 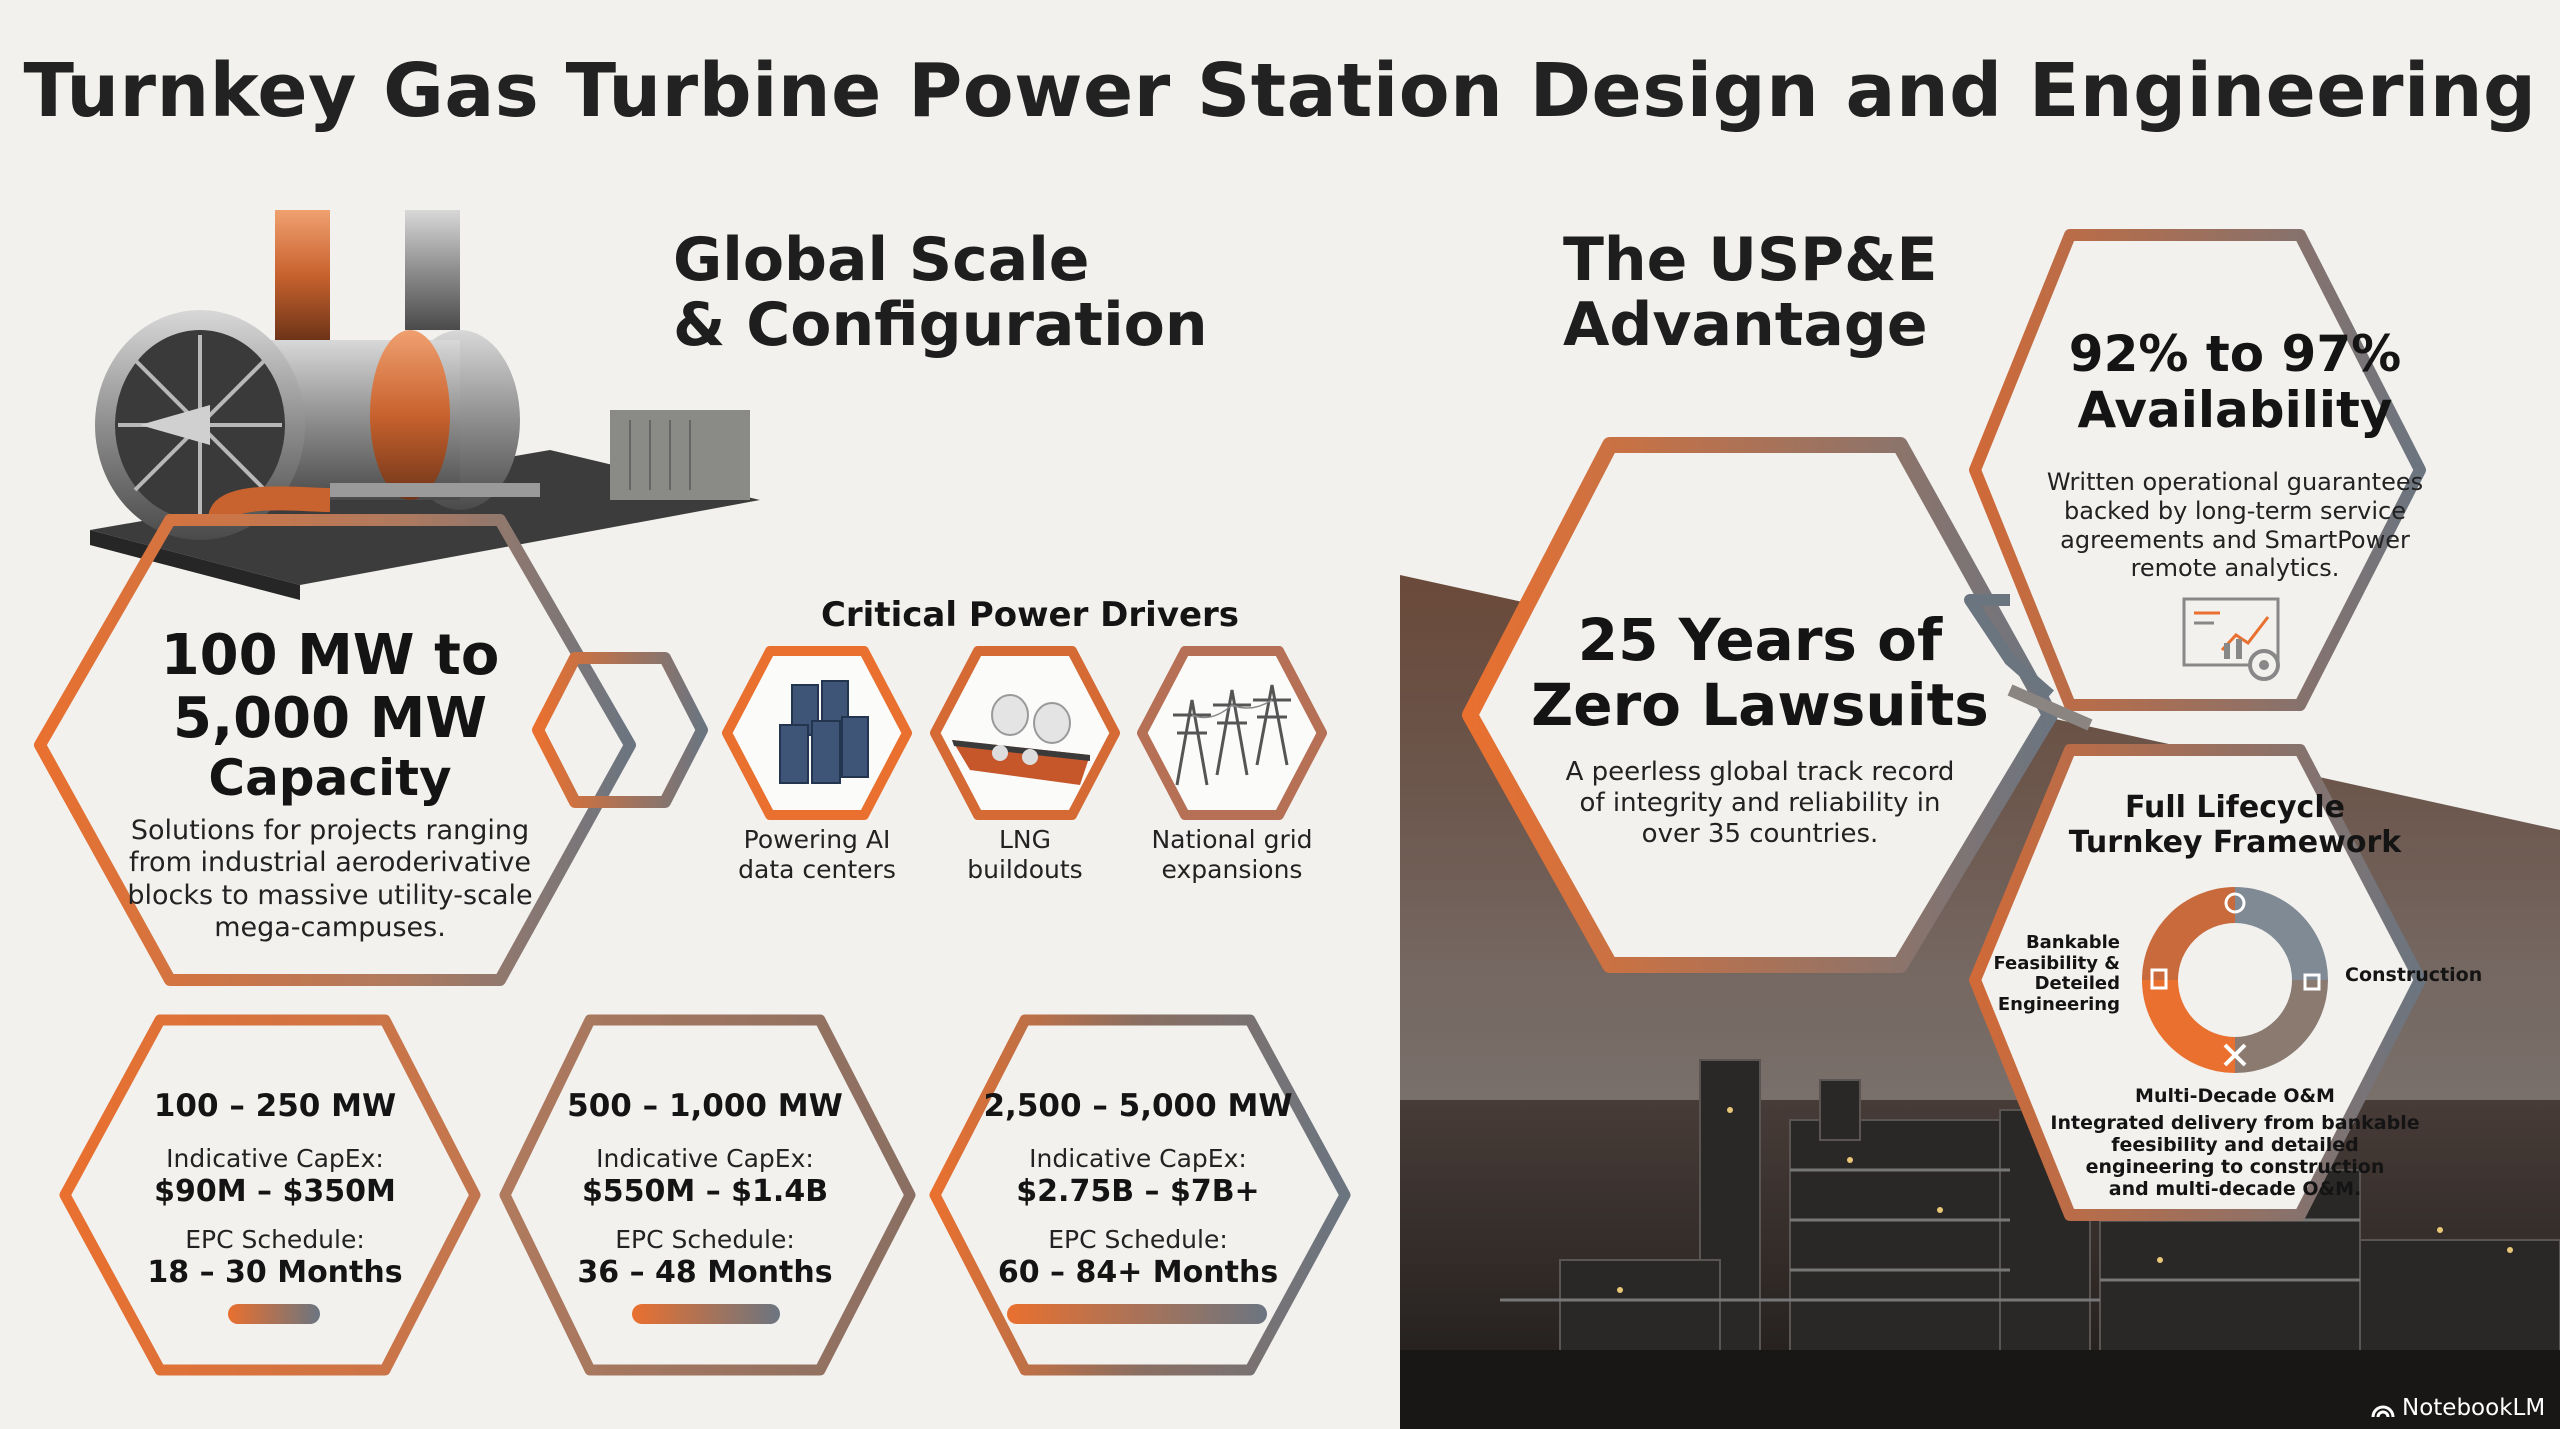 What do you see at coordinates (2058, 1005) in the screenshot?
I see `lifecycle-stage-left-line4: Engineering` at bounding box center [2058, 1005].